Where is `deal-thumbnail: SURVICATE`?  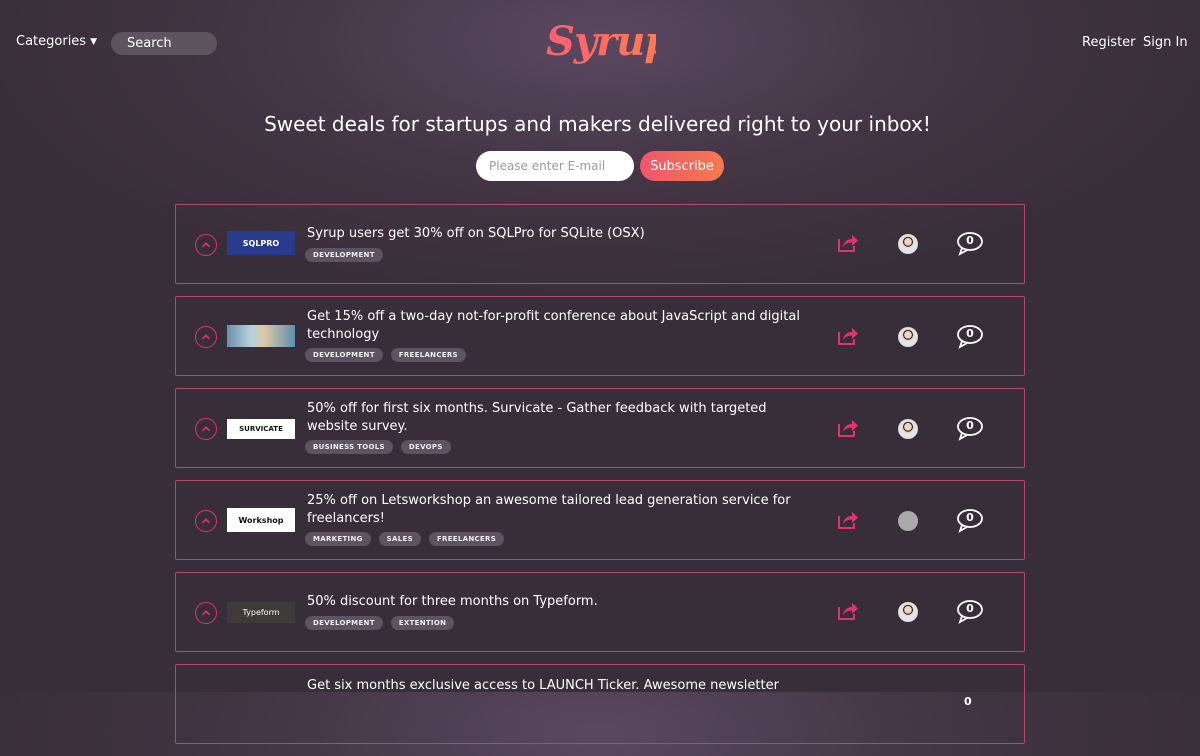
deal-thumbnail: SURVICATE is located at coordinates (261, 429).